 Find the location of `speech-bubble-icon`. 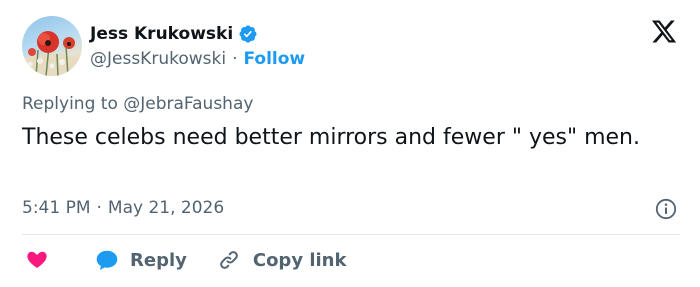

speech-bubble-icon is located at coordinates (107, 260).